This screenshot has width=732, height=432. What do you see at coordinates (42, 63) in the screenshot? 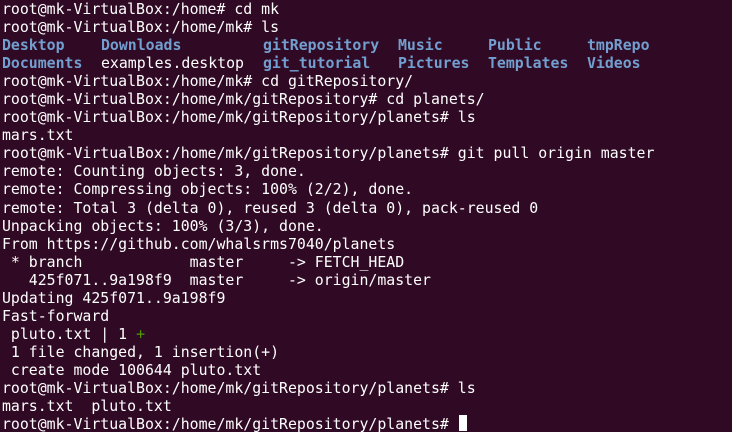
I see `directory-entry: Documents` at bounding box center [42, 63].